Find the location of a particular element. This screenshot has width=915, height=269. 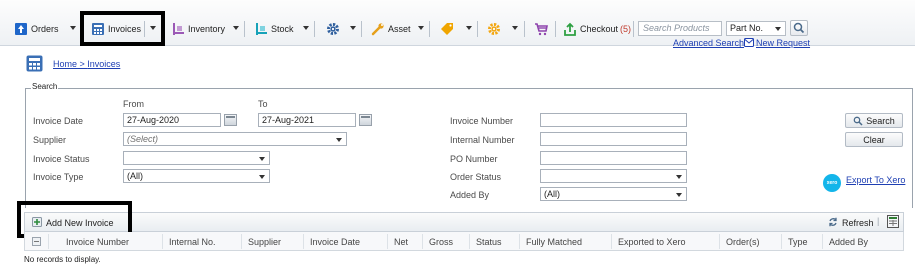

grid-command-bar is located at coordinates (464, 222).